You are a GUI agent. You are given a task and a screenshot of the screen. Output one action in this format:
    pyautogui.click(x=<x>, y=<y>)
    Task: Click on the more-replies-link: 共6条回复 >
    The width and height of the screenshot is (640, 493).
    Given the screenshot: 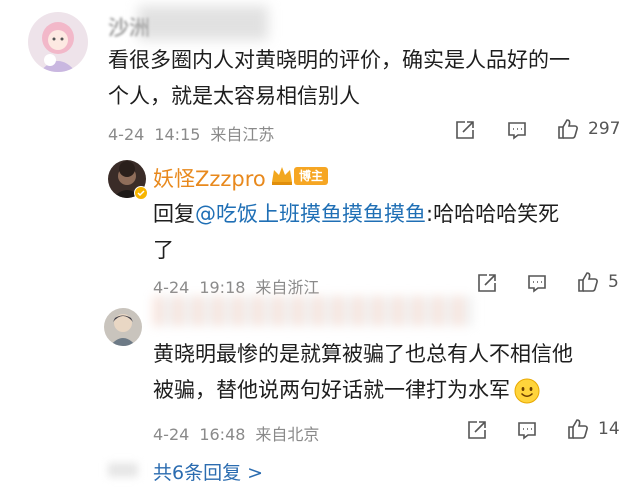 What is the action you would take?
    pyautogui.click(x=208, y=471)
    